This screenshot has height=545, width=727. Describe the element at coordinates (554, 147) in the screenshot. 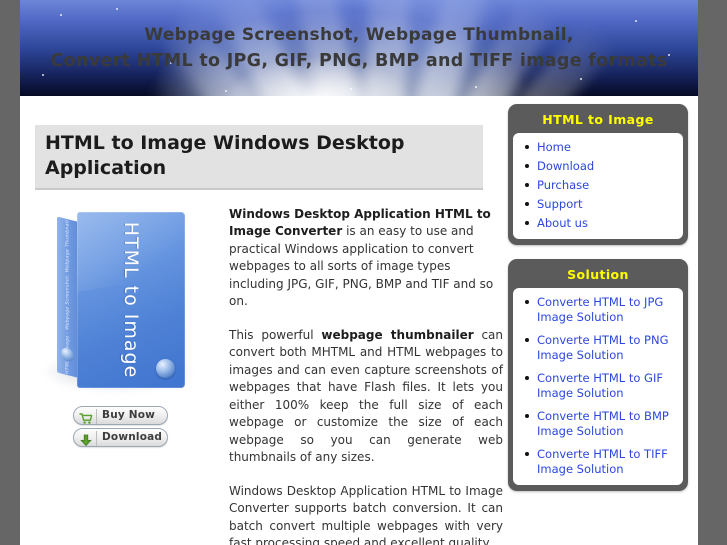

I see `sidebar-item-home: Home` at that location.